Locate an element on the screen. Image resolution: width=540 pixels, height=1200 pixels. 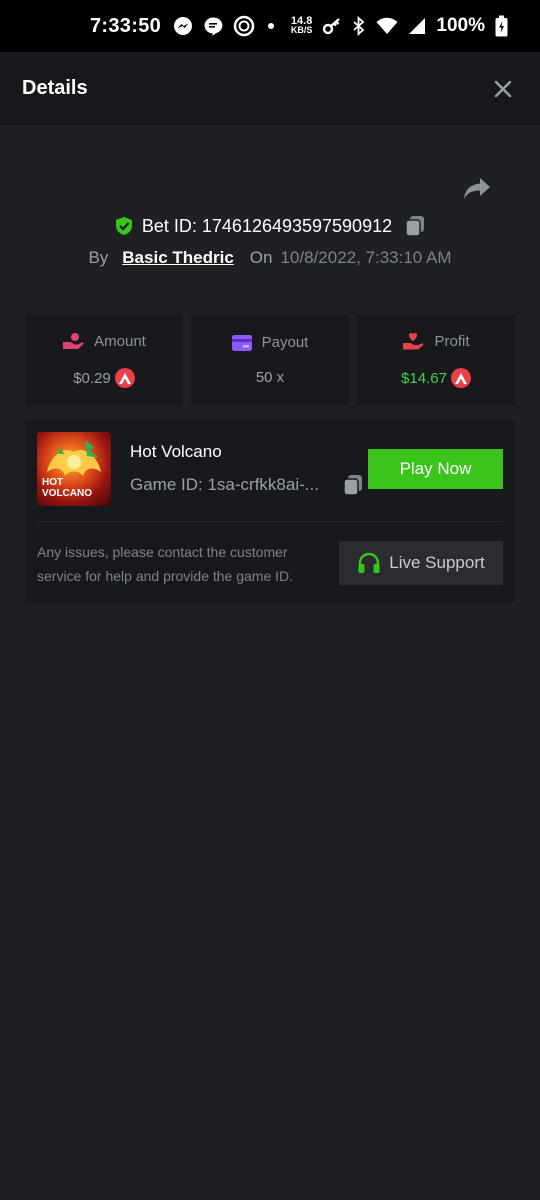
messenger-icon is located at coordinates (183, 26).